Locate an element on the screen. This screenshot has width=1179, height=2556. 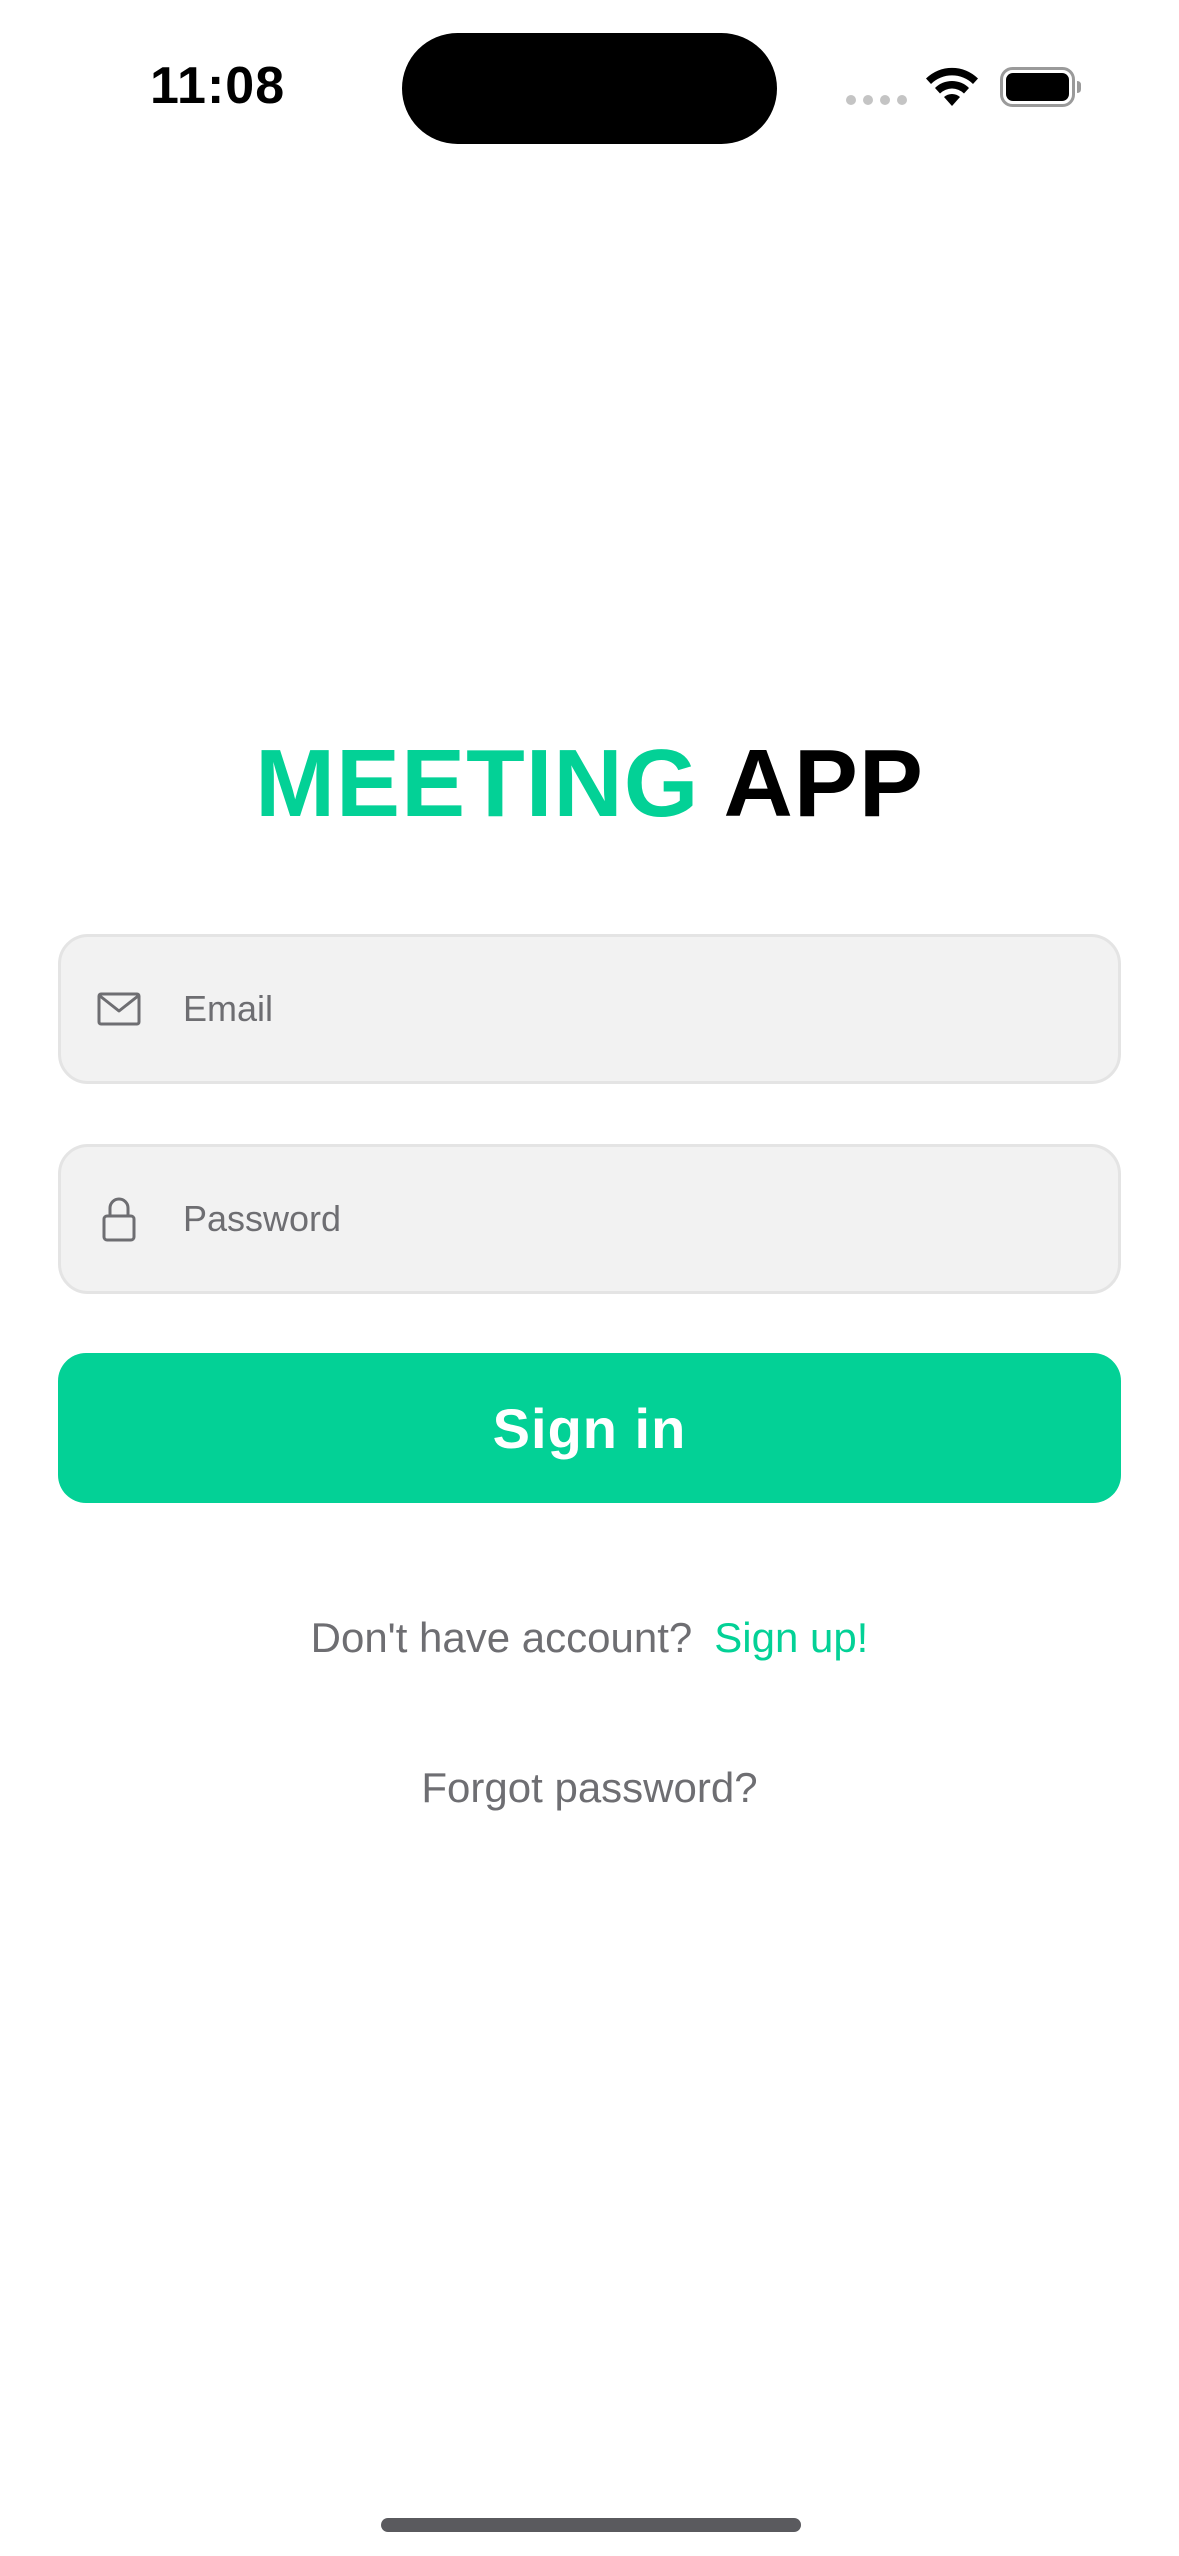
app-title-dark-word: APP is located at coordinates (823, 783).